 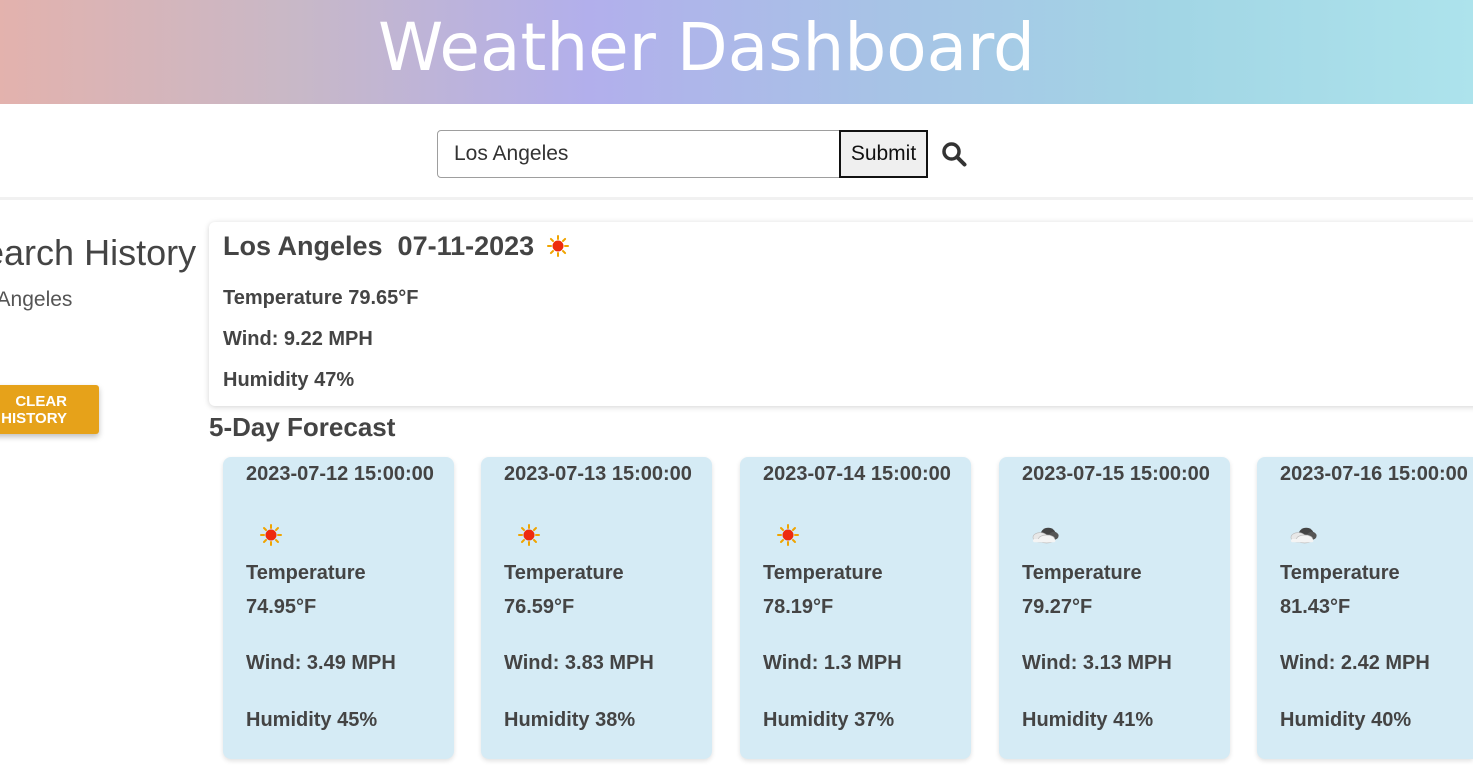 I want to click on page-title: Weather Dashboard, so click(x=706, y=47).